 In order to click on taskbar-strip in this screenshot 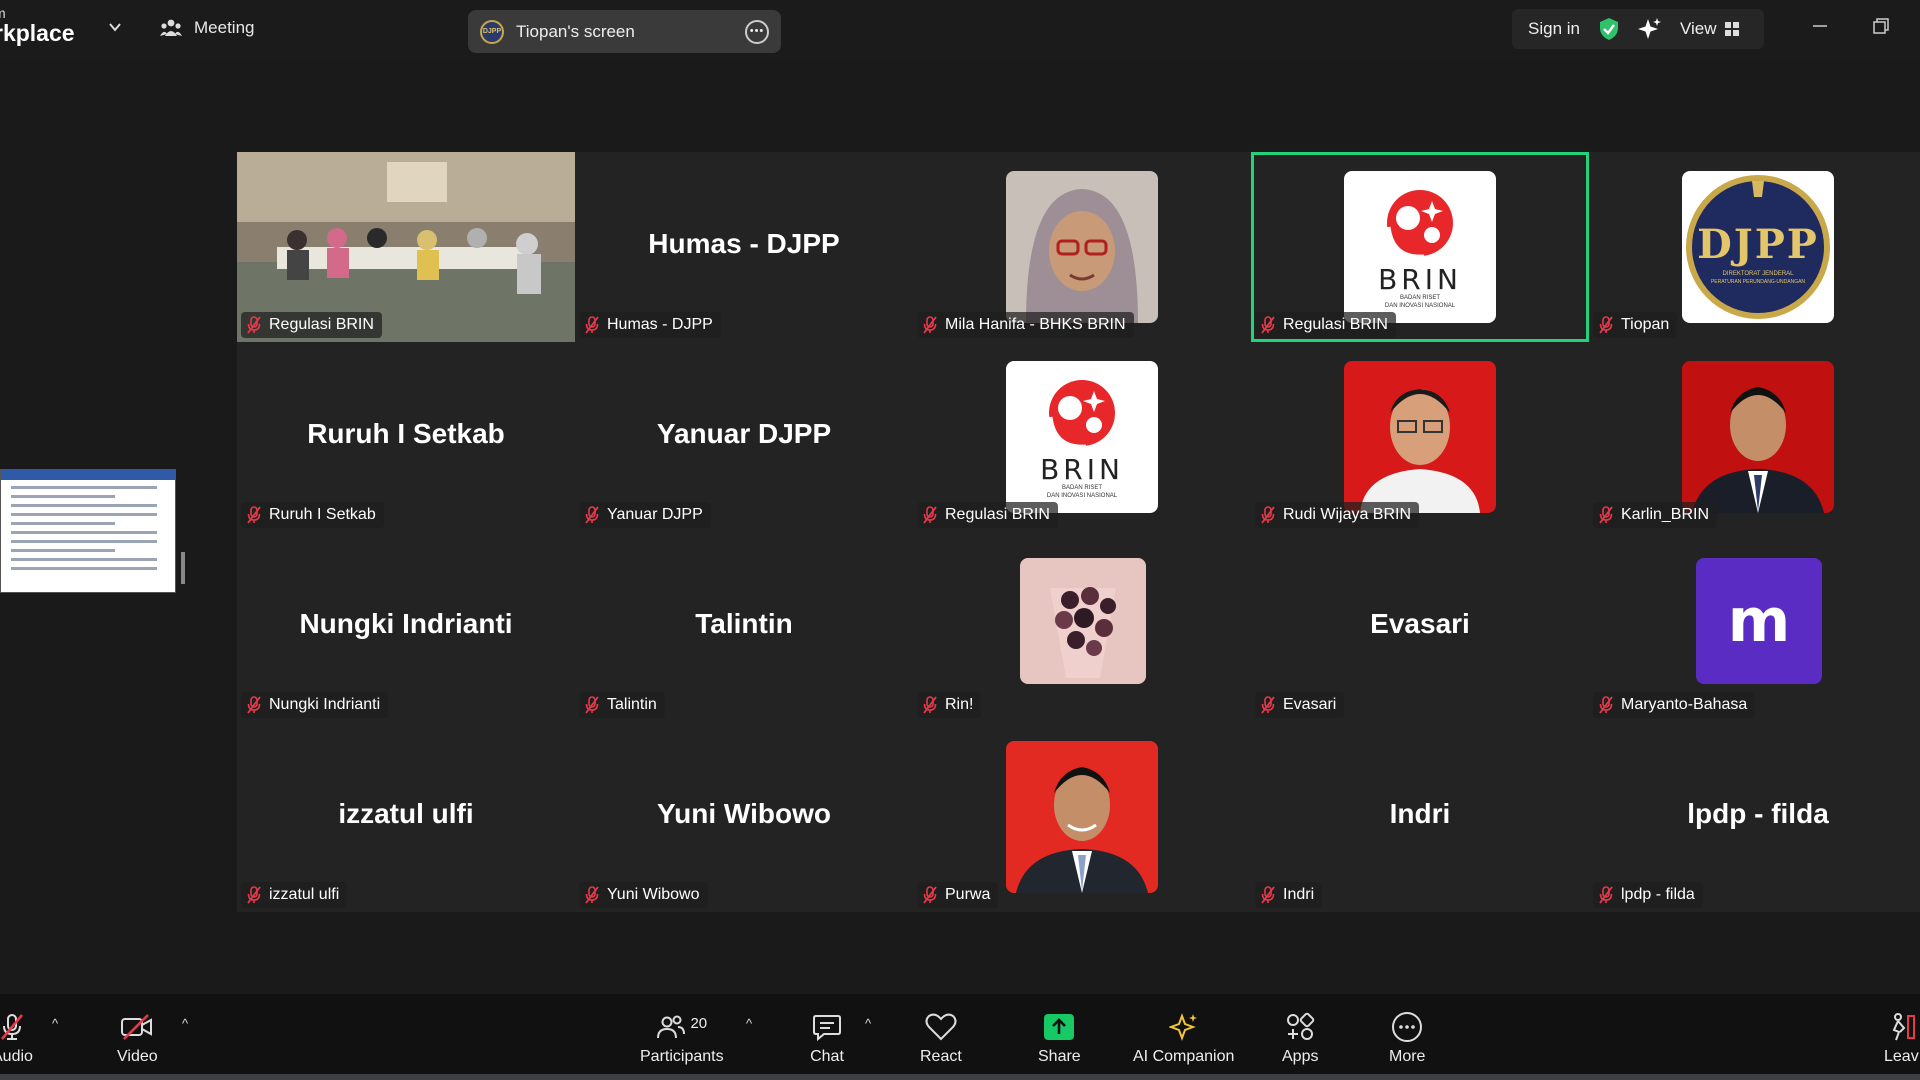, I will do `click(960, 1077)`.